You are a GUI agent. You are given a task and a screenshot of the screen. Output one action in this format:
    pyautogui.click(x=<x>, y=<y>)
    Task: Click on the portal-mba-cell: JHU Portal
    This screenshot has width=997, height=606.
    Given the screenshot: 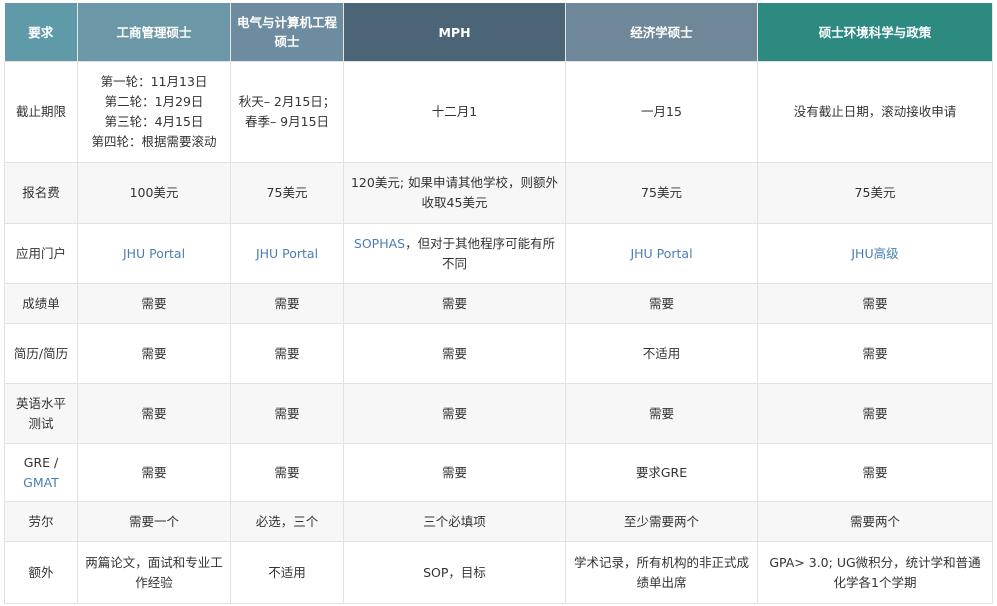 What is the action you would take?
    pyautogui.click(x=154, y=253)
    